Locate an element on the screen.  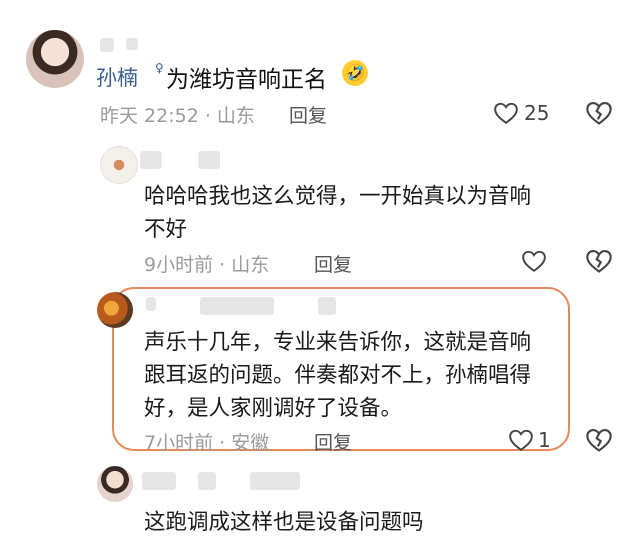
laughing-emoji-icon: 🤣 is located at coordinates (355, 73).